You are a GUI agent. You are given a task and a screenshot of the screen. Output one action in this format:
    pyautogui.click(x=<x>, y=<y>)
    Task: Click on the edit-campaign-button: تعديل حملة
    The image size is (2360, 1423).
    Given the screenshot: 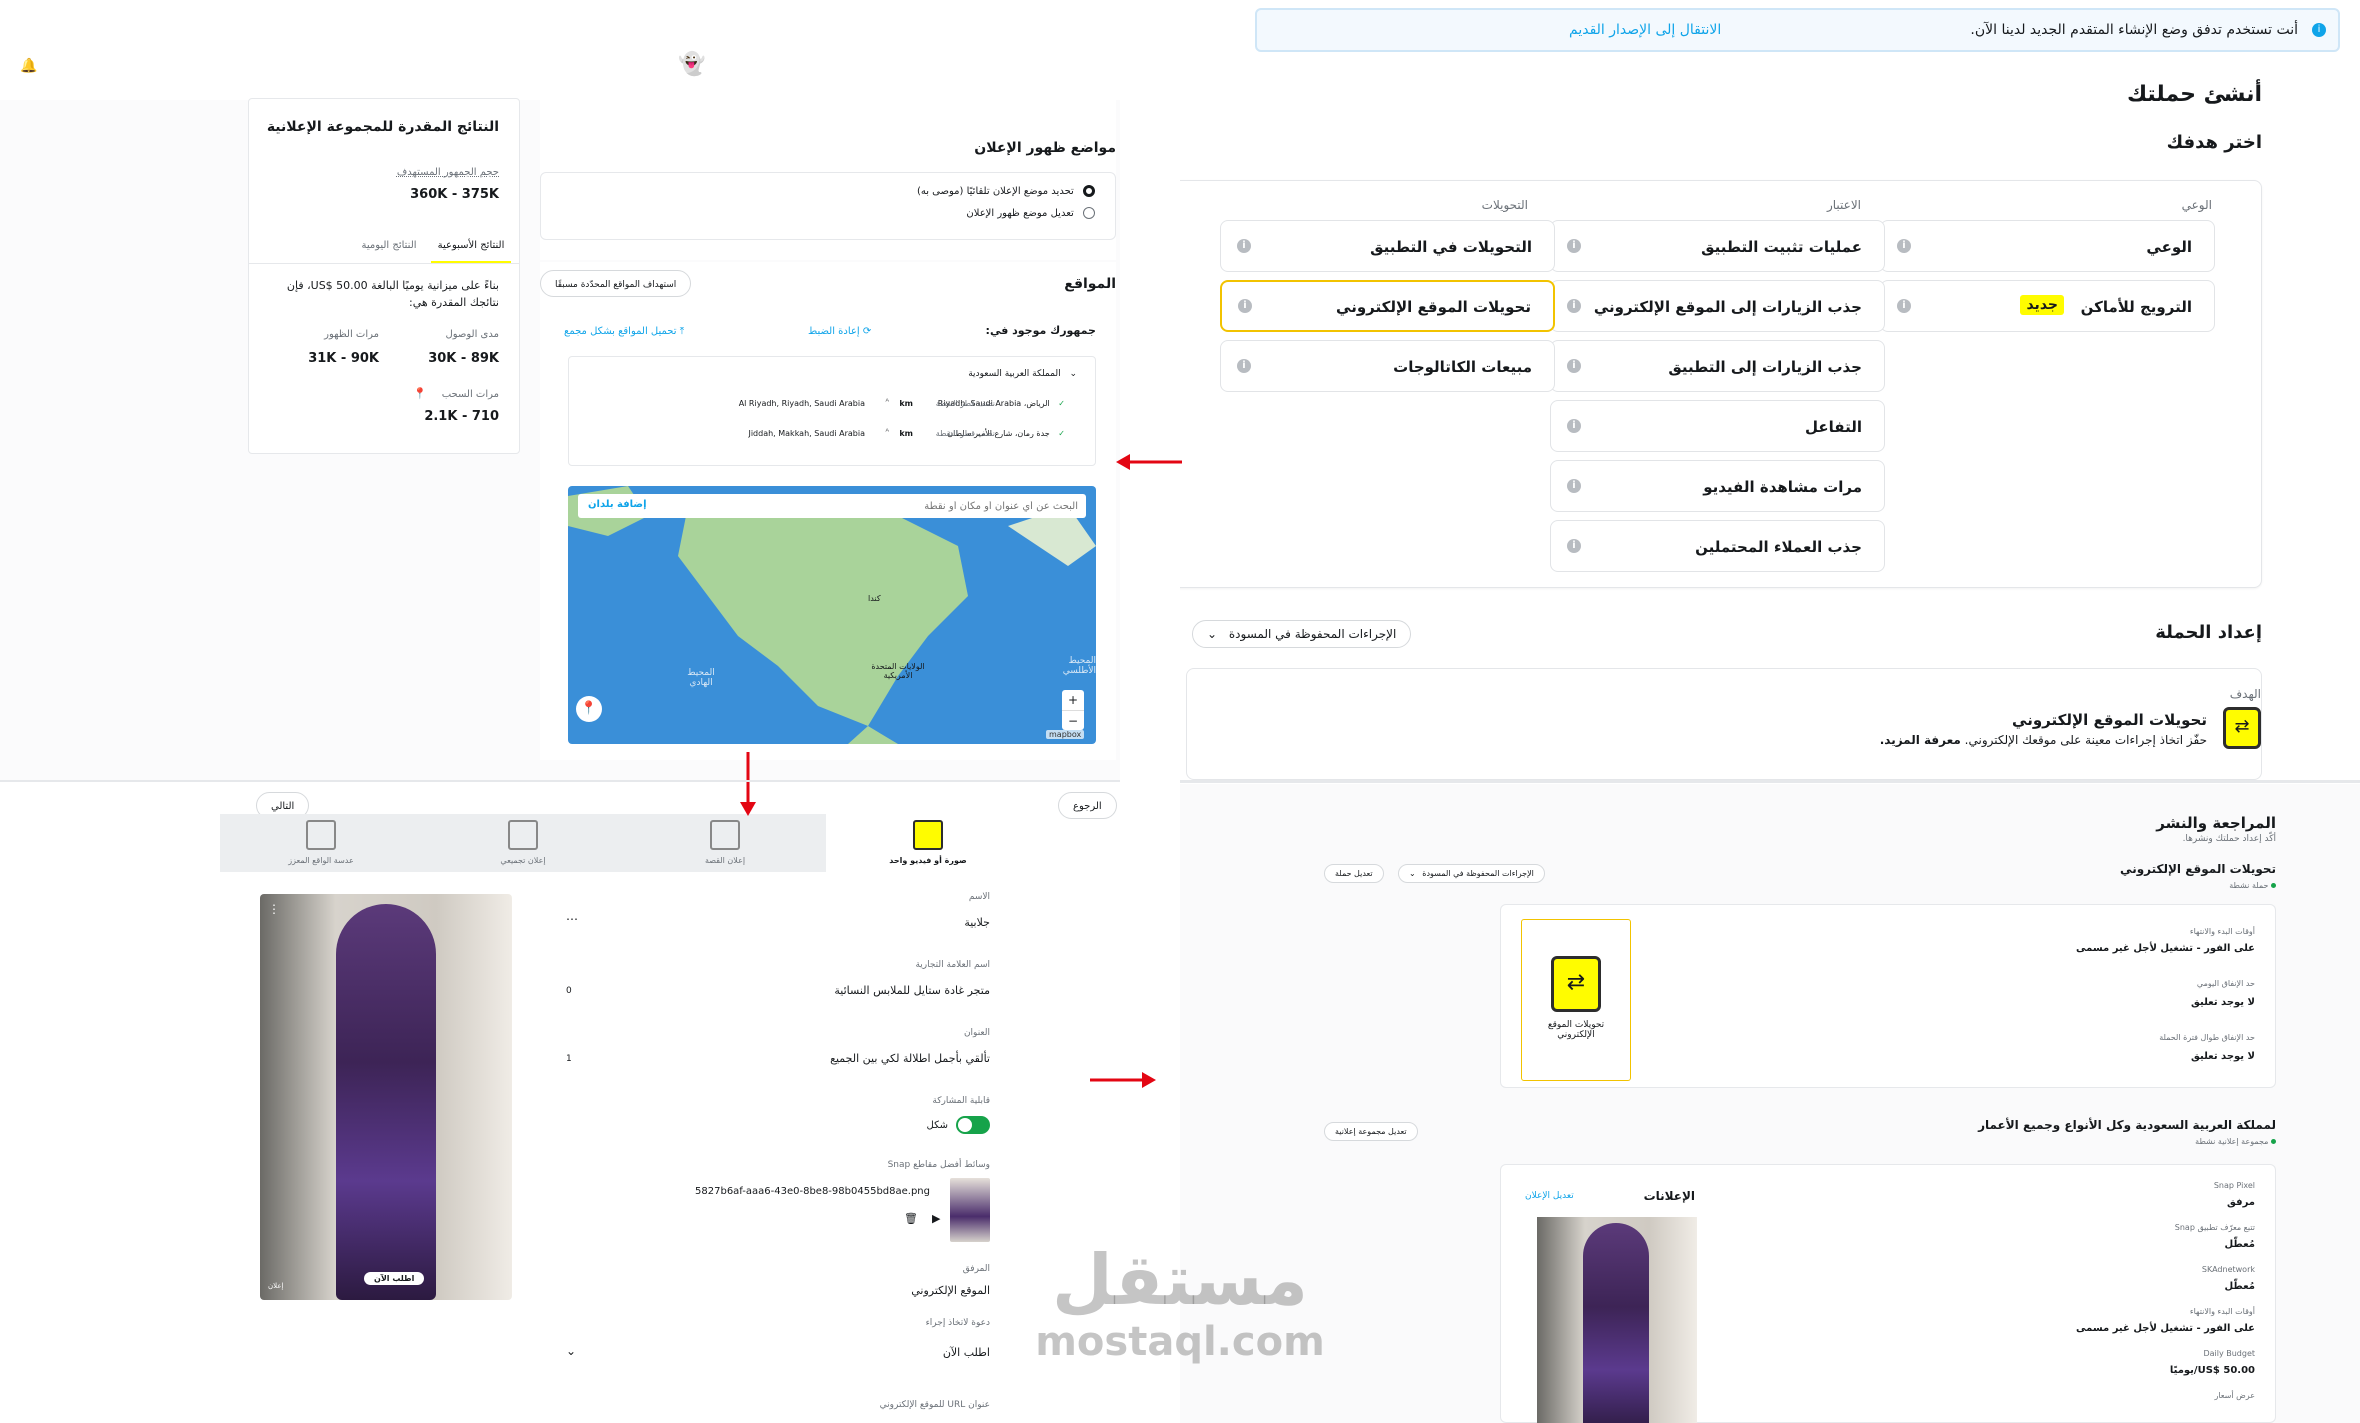 What is the action you would take?
    pyautogui.click(x=1354, y=873)
    